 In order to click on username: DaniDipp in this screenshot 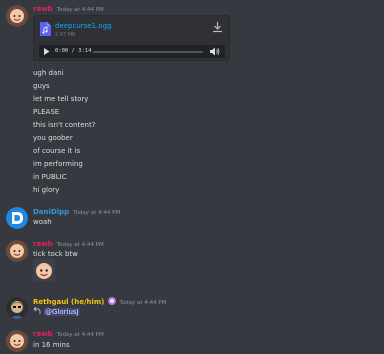, I will do `click(51, 212)`.